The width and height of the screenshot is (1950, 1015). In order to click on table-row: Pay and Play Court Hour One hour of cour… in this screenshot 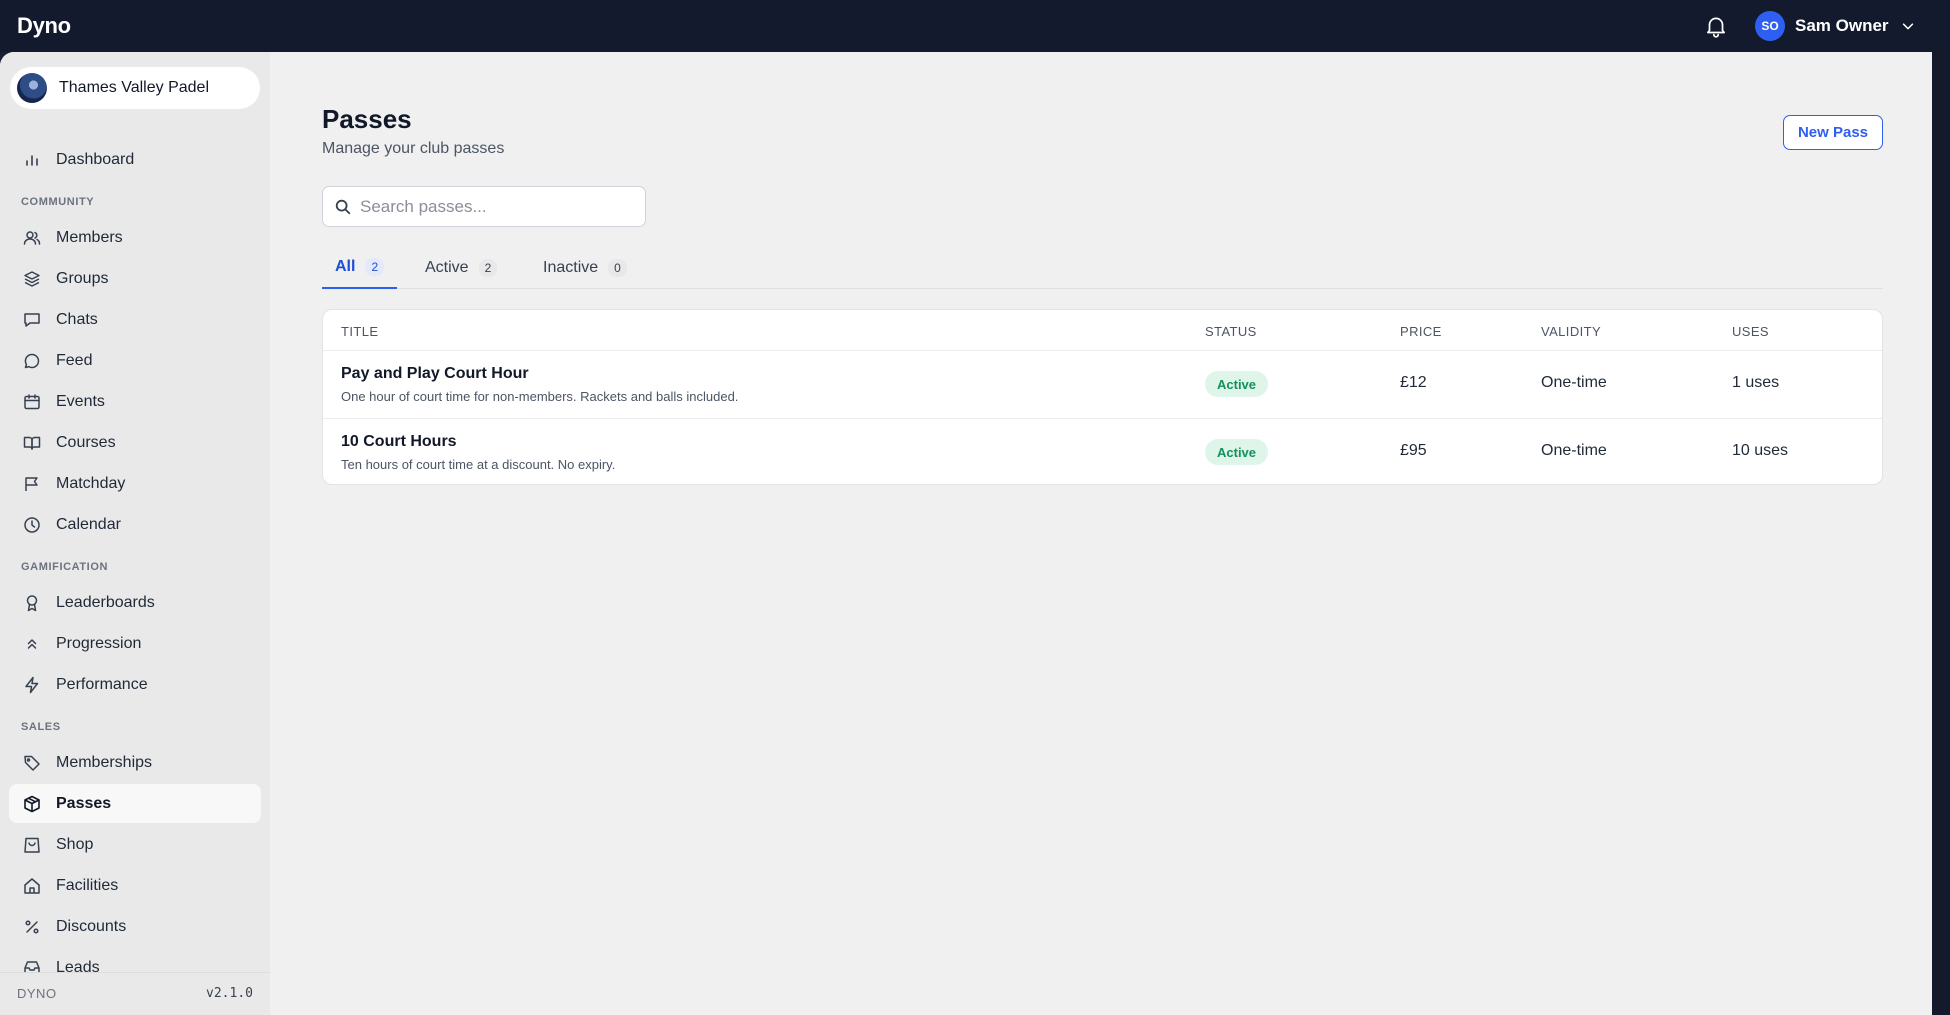, I will do `click(1102, 384)`.